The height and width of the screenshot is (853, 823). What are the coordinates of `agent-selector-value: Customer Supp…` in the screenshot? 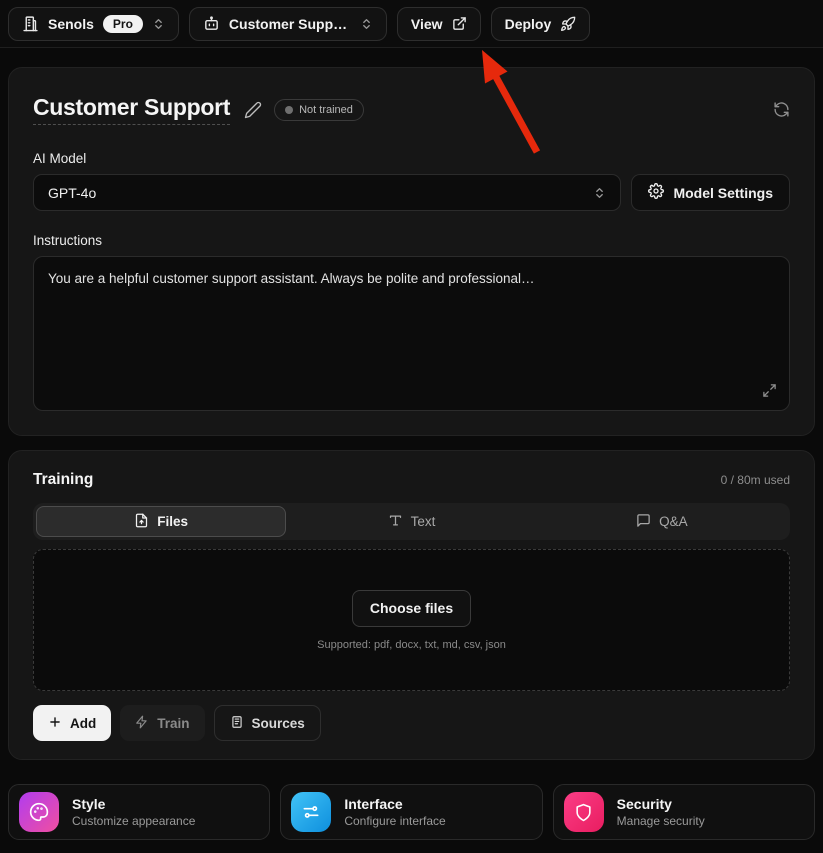 It's located at (288, 23).